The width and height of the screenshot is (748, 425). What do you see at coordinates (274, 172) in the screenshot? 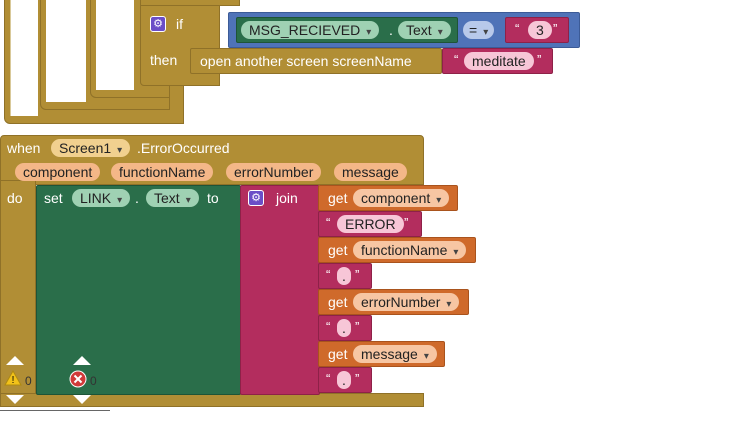
I see `param-errorNumber: errorNumber` at bounding box center [274, 172].